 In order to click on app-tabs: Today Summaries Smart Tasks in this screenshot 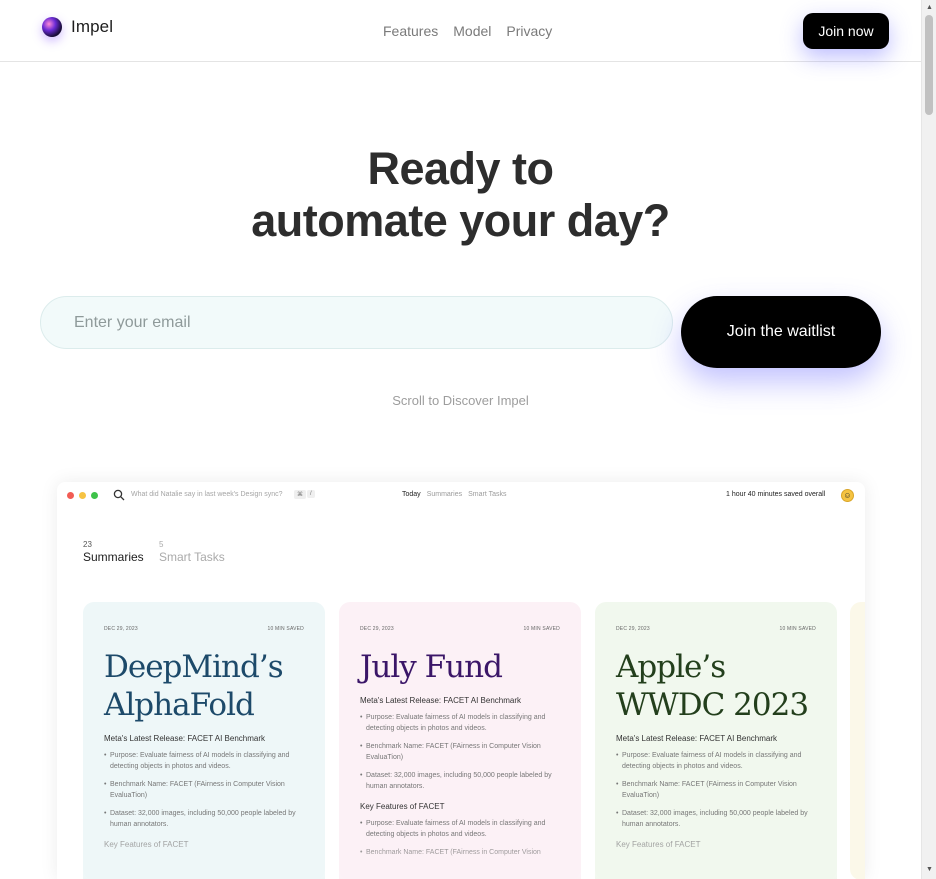, I will do `click(454, 494)`.